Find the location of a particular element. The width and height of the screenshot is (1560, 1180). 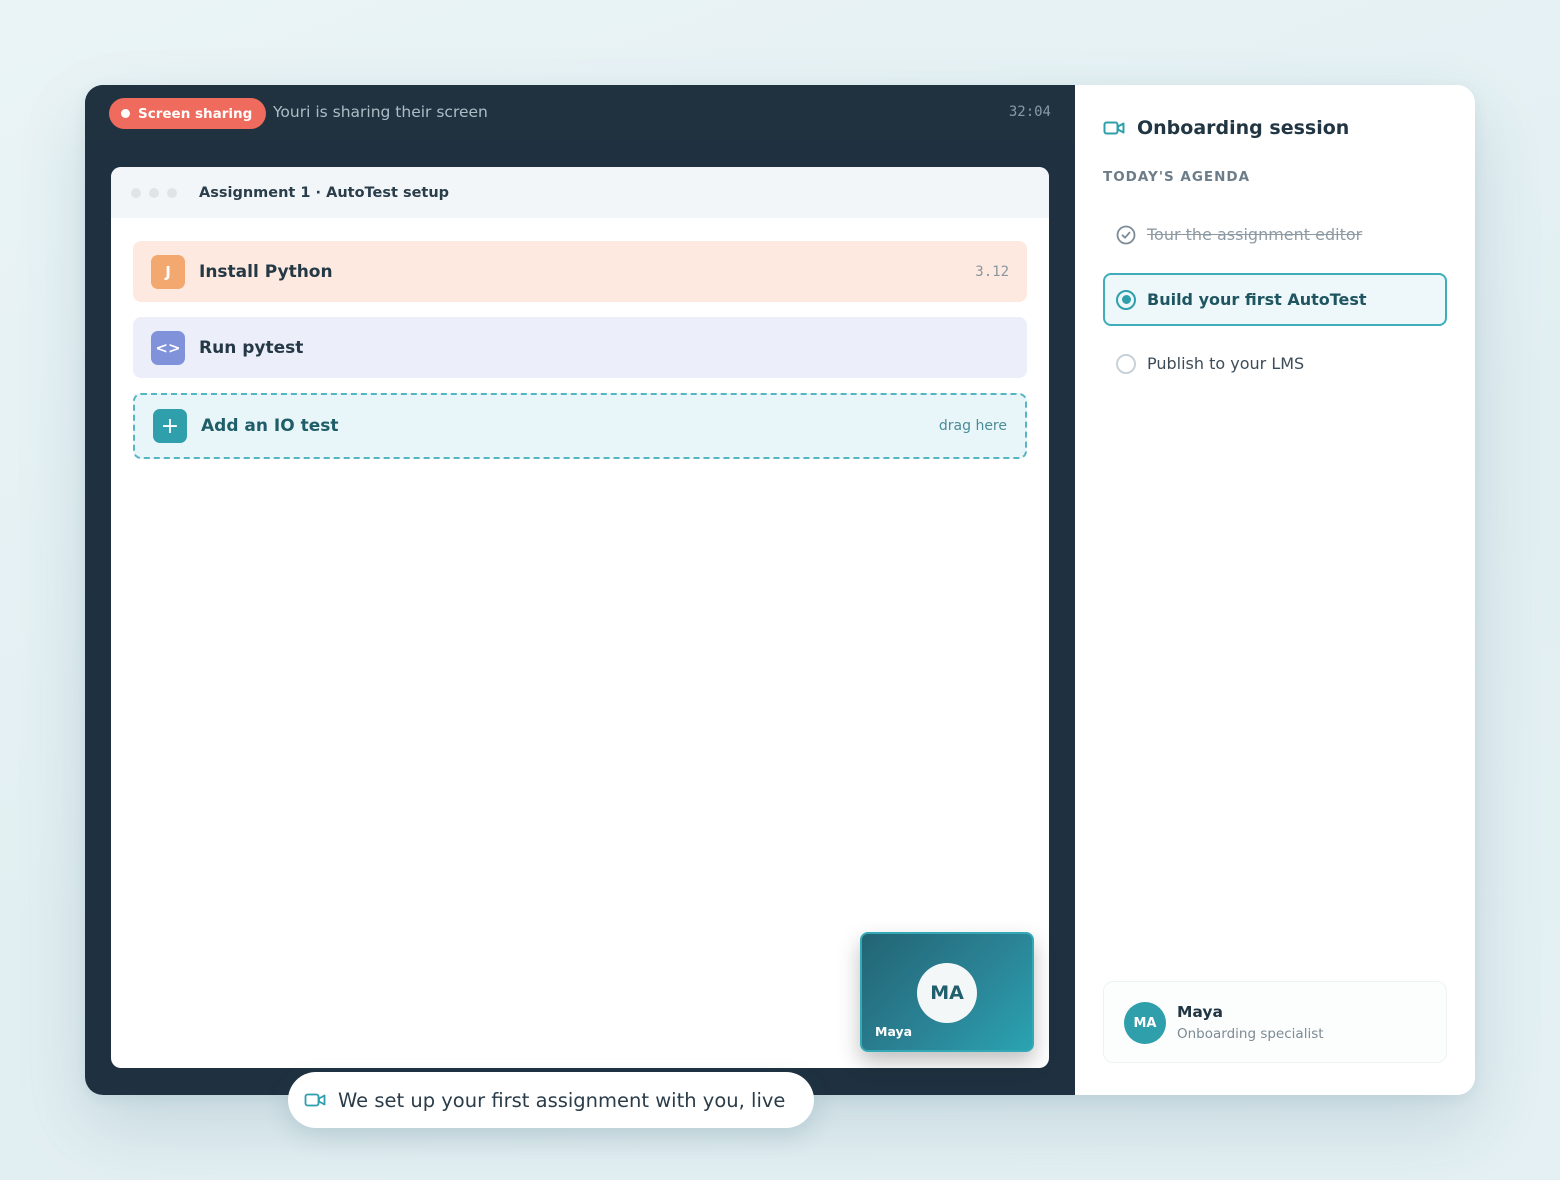

agenda-item-label: Build your first AutoTest is located at coordinates (1257, 299).